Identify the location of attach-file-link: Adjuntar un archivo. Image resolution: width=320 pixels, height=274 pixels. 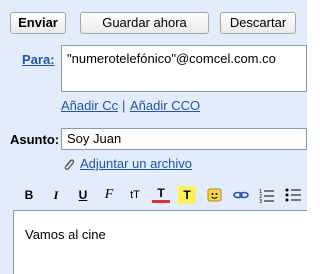
(136, 163).